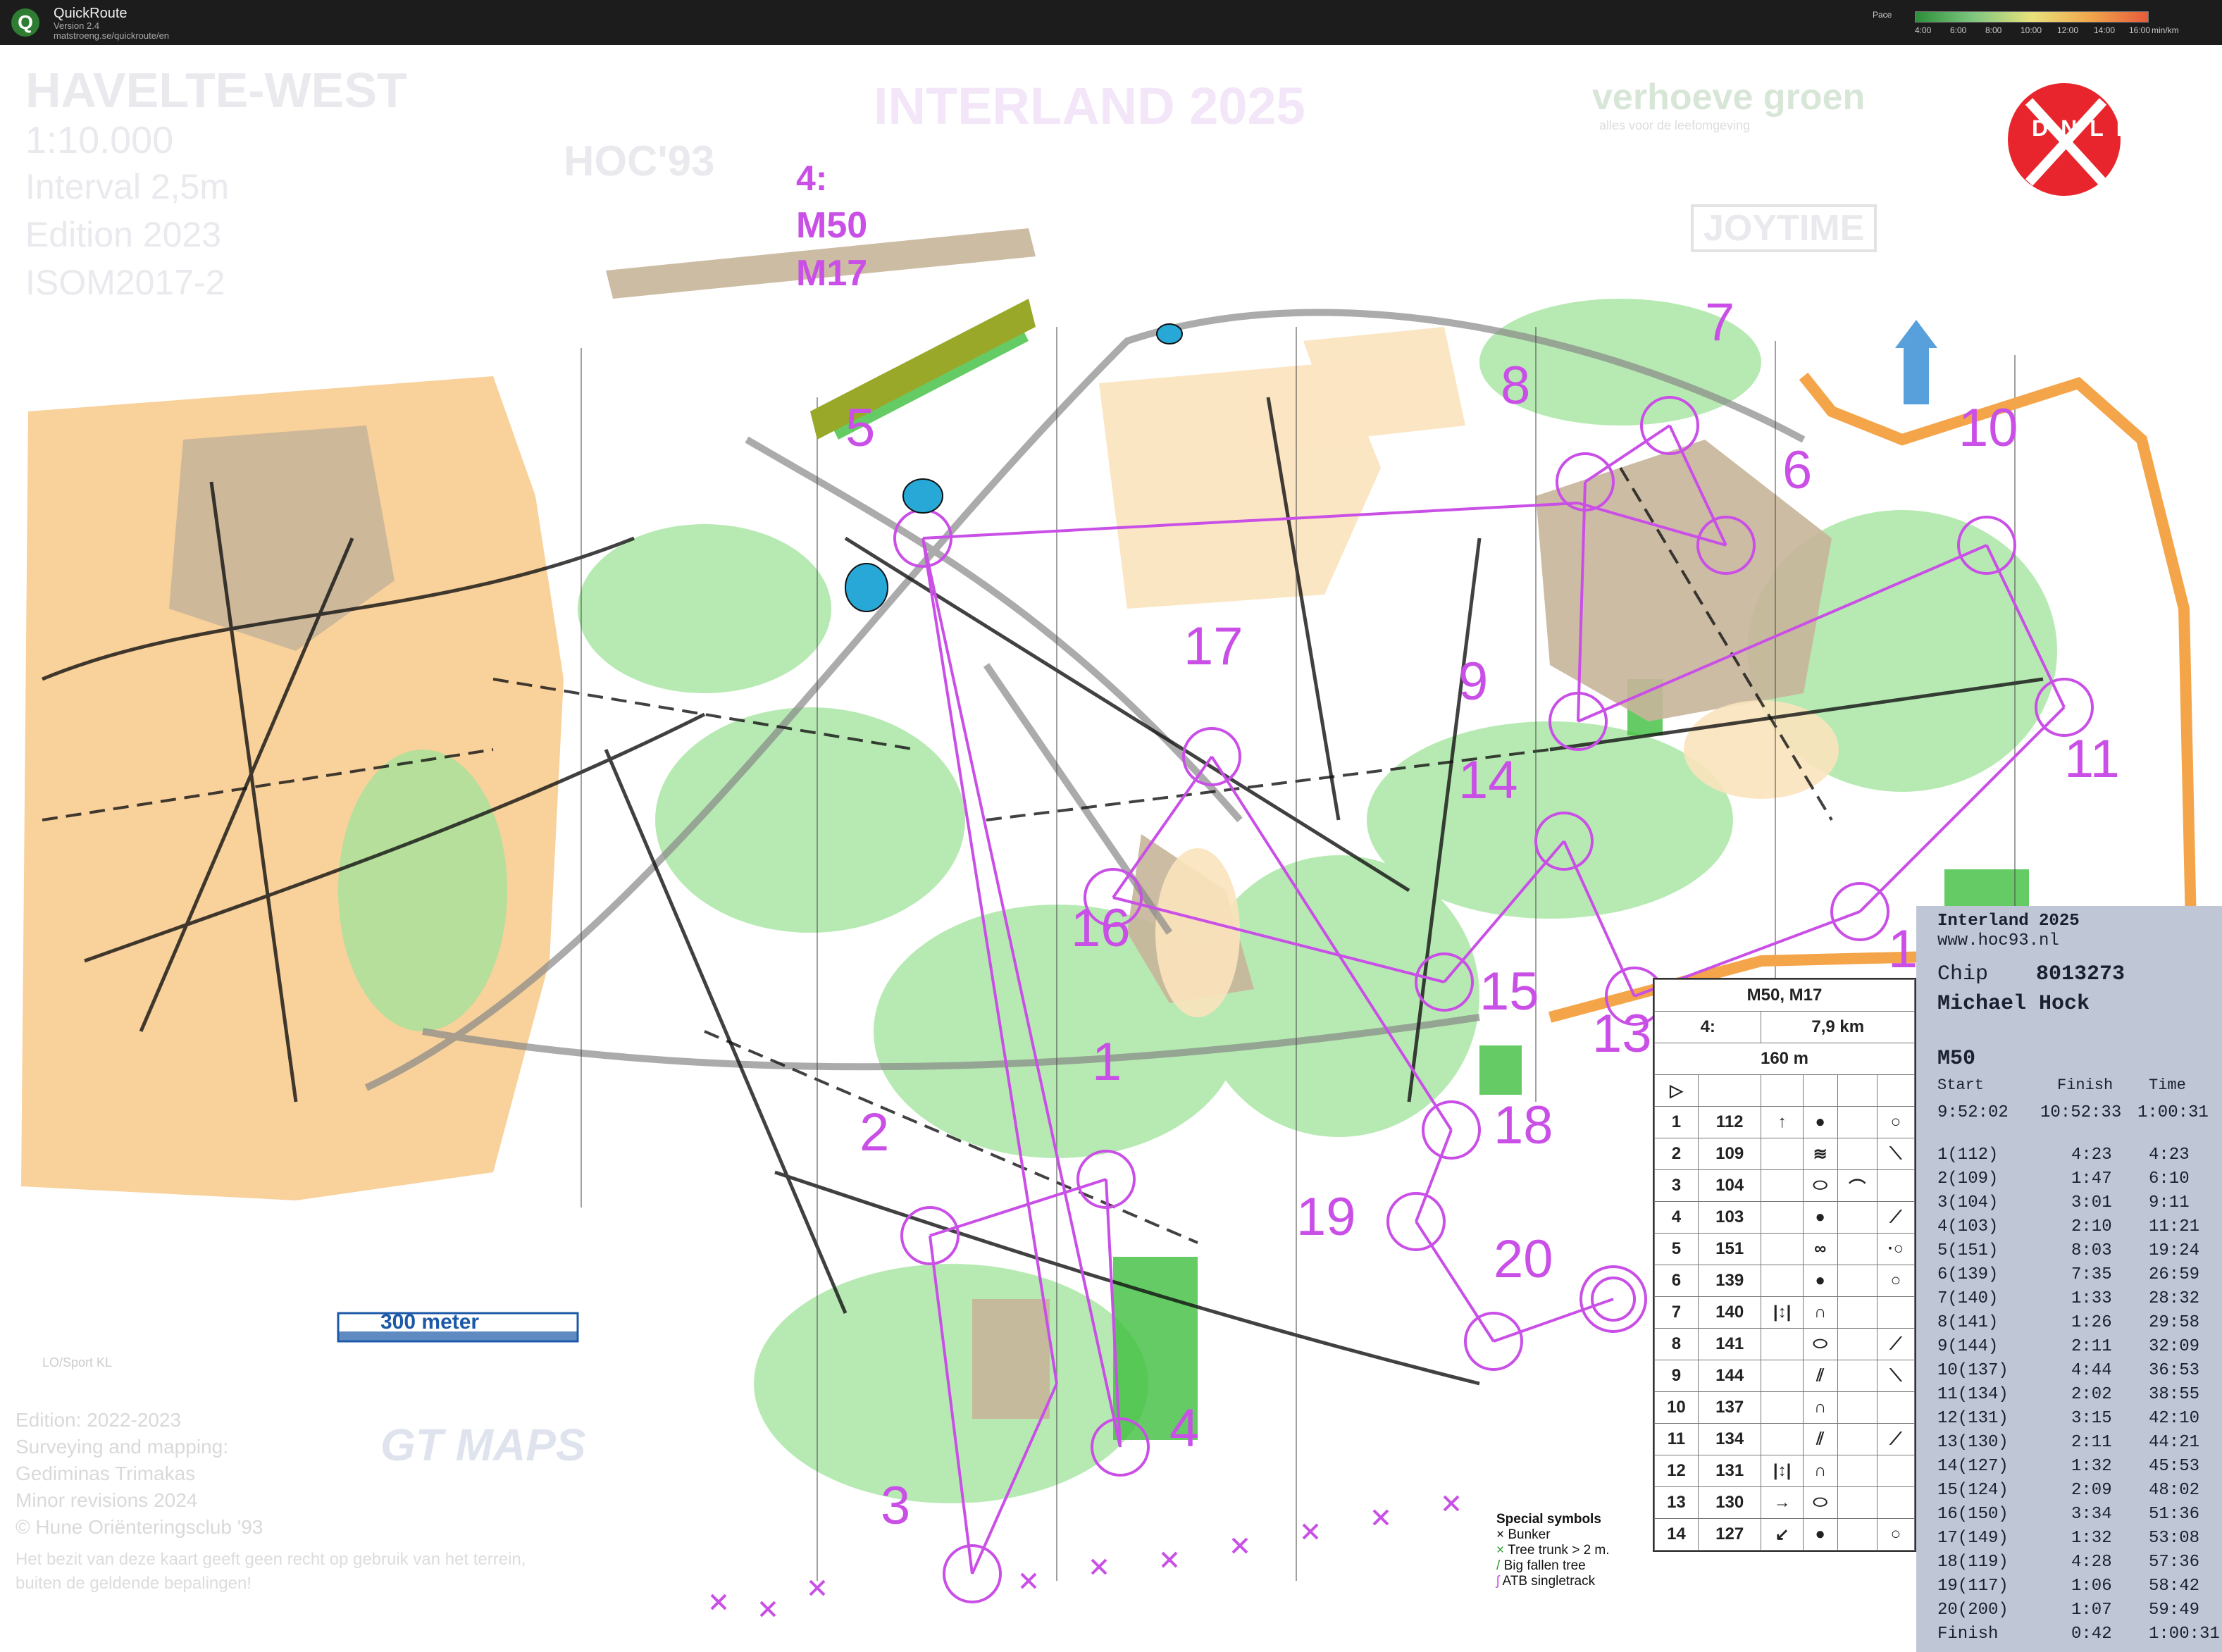  What do you see at coordinates (2091, 1634) in the screenshot?
I see `split-leg-time: 0:42` at bounding box center [2091, 1634].